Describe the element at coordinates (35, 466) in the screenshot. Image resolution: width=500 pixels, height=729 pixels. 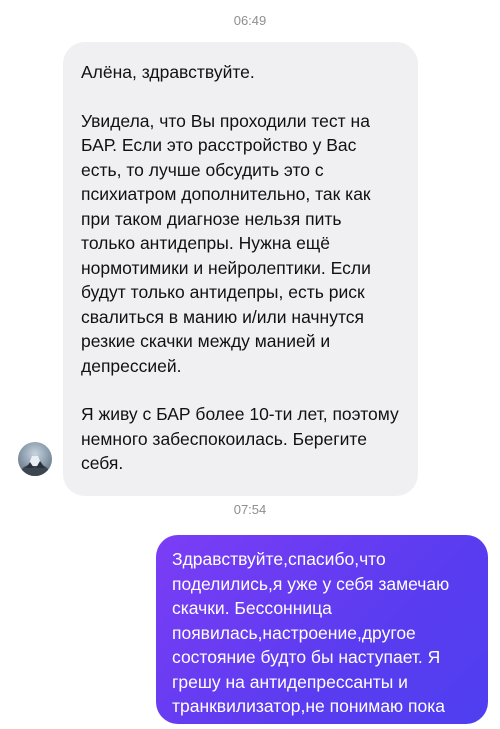
I see `avatar-image` at that location.